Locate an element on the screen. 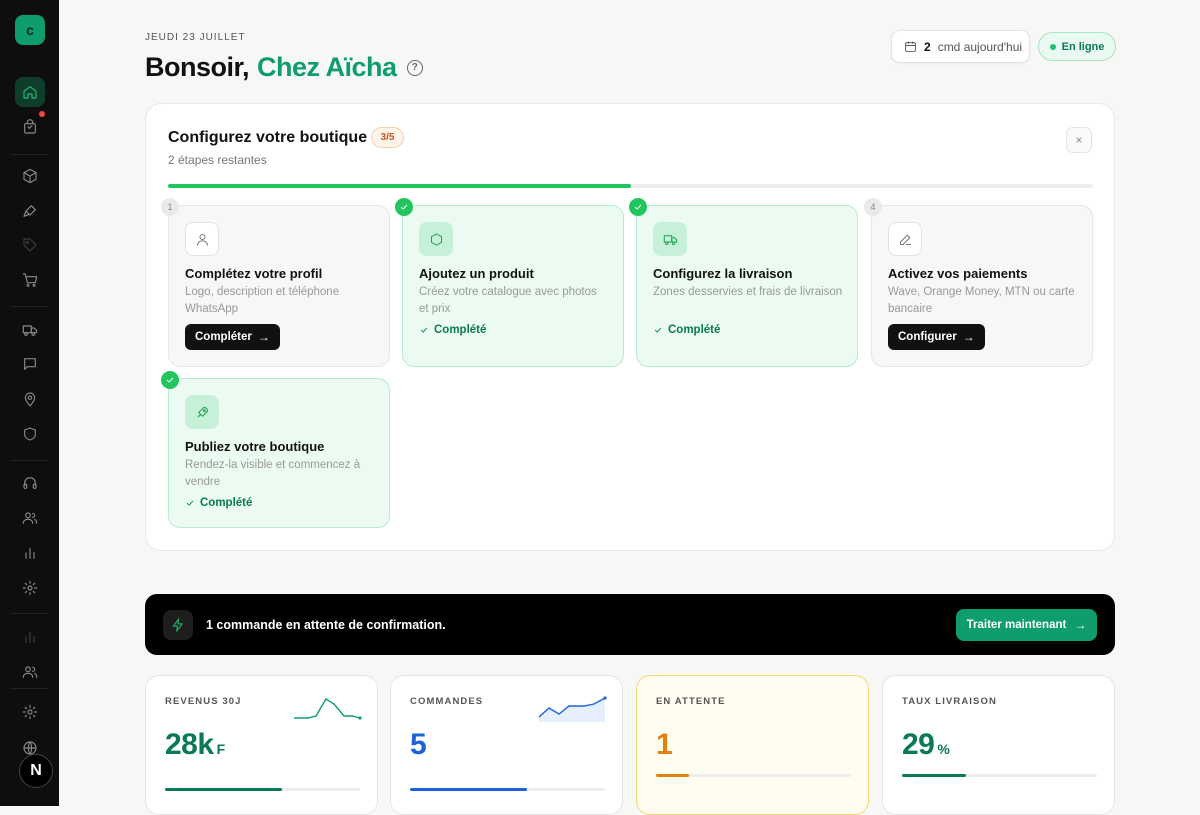  avatar: N is located at coordinates (36, 771).